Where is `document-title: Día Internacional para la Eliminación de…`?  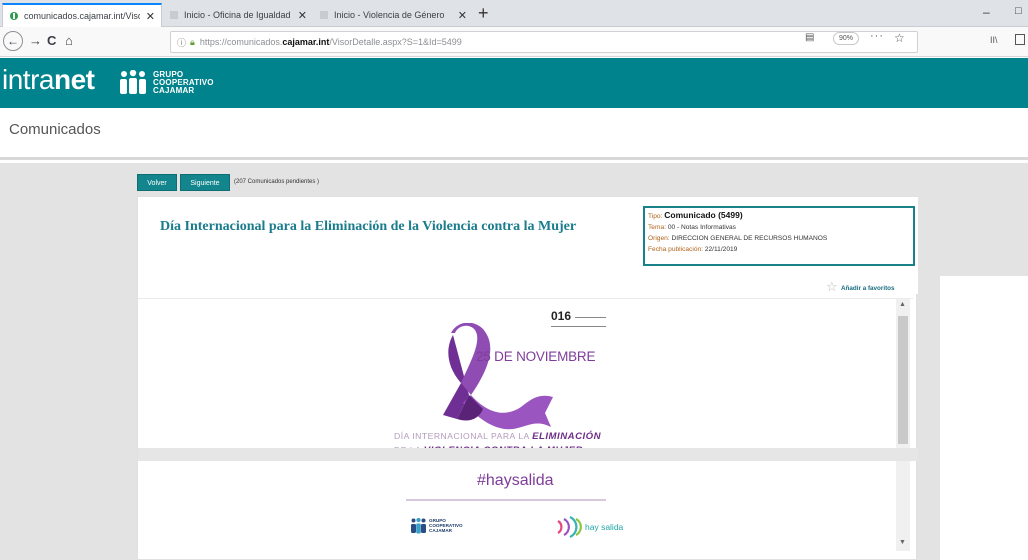
document-title: Día Internacional para la Eliminación de… is located at coordinates (368, 226).